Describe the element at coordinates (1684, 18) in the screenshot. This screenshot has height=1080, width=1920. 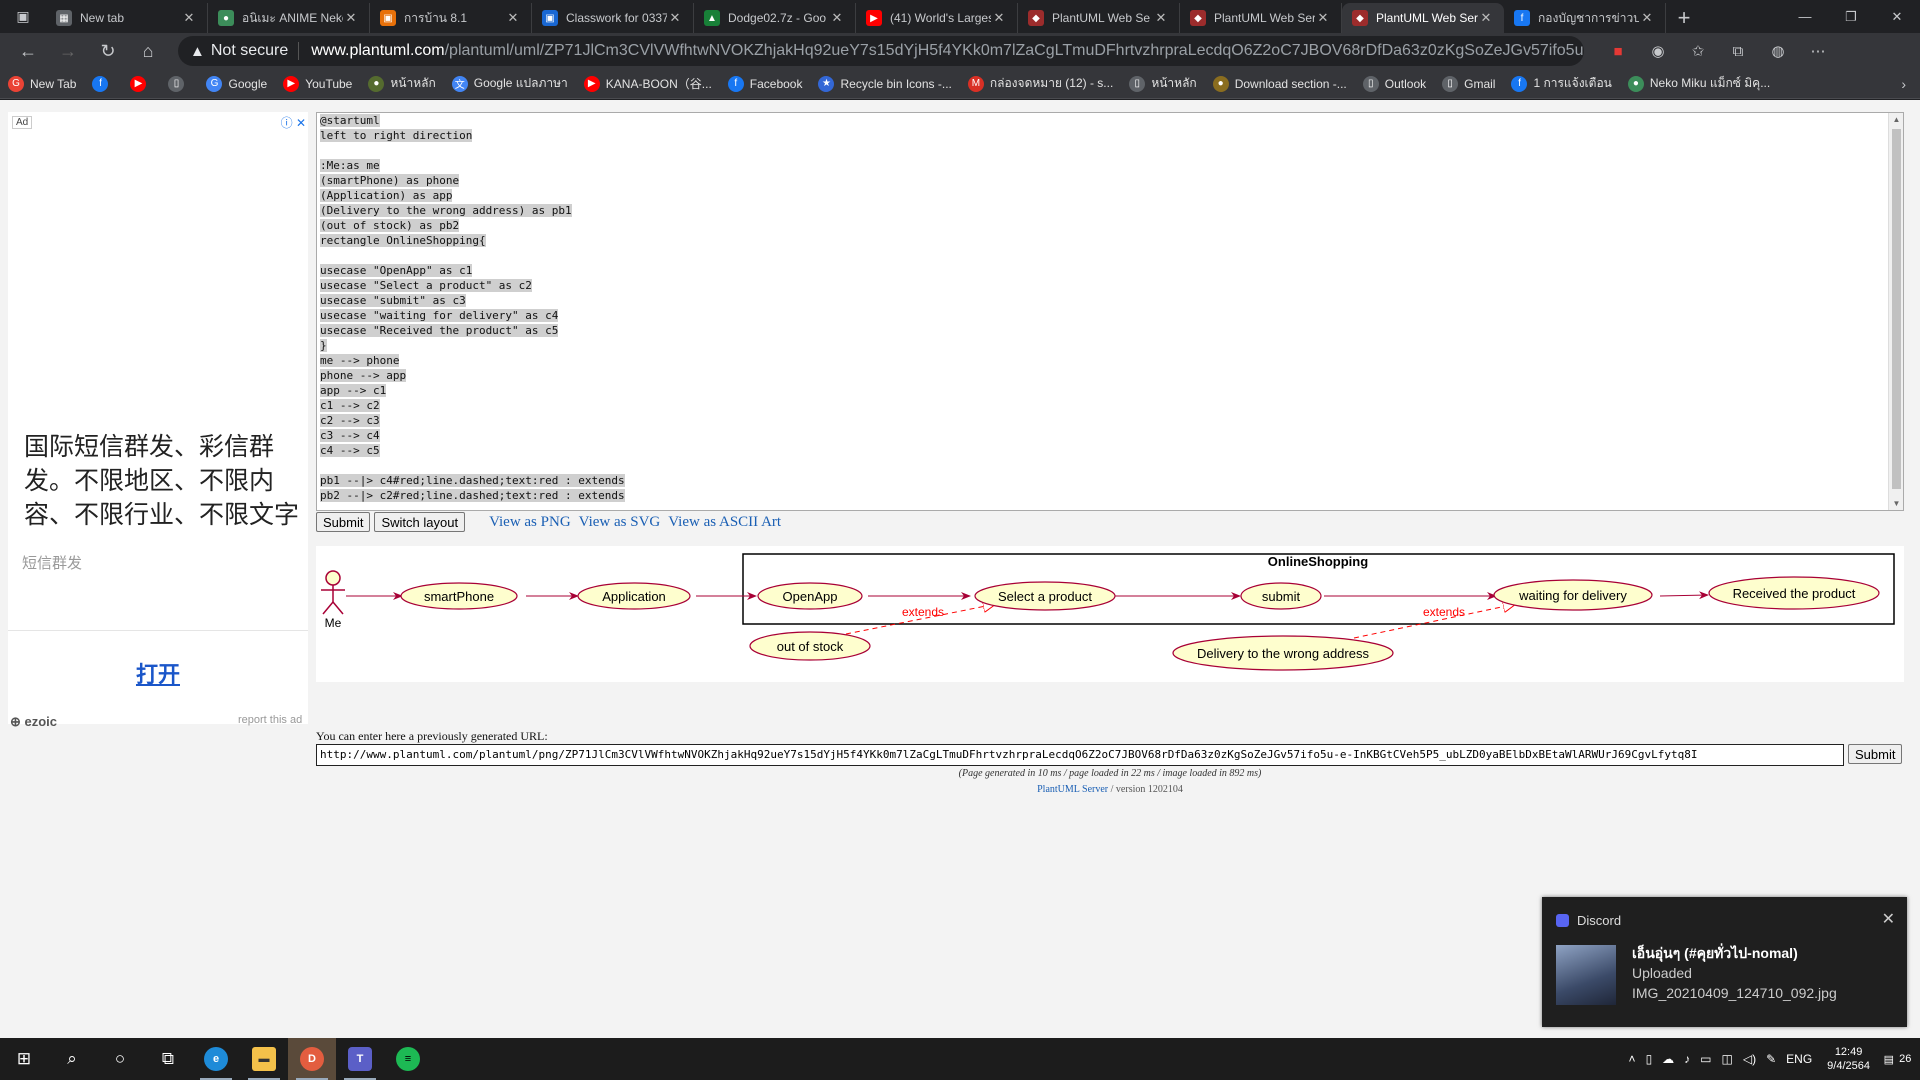
I see `new-tab-button: +` at that location.